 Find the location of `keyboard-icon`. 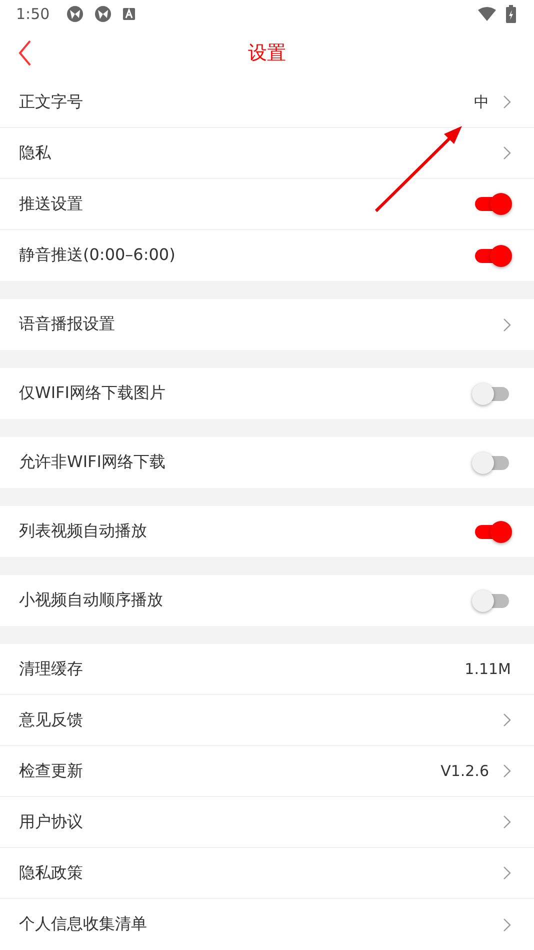

keyboard-icon is located at coordinates (129, 14).